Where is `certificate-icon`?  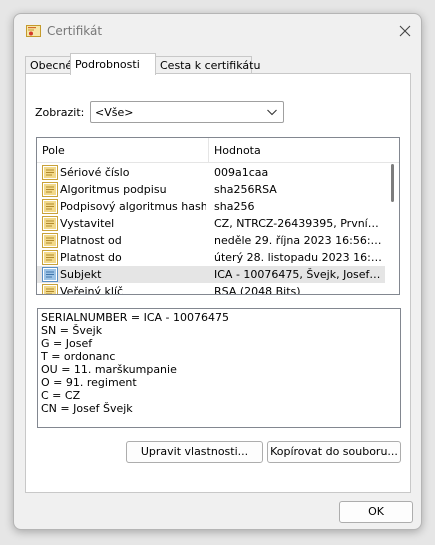
certificate-icon is located at coordinates (33, 31).